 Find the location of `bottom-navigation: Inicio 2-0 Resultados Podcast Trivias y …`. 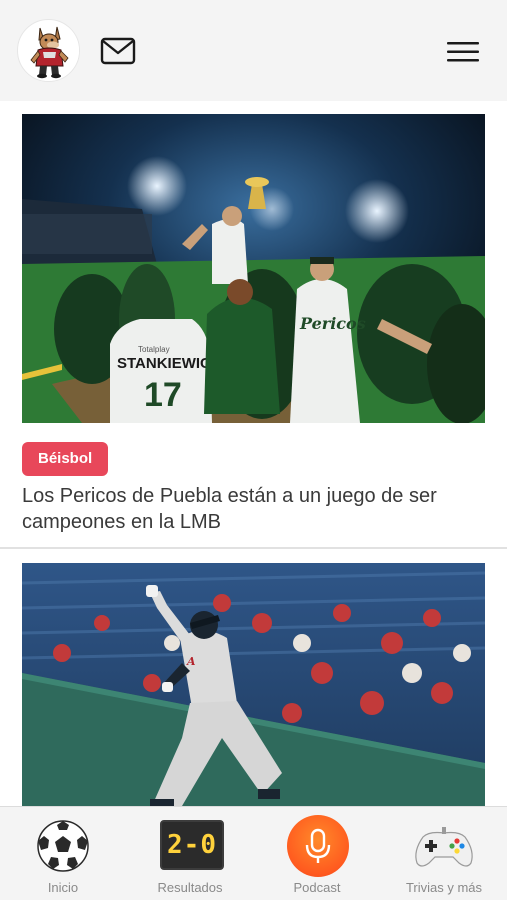

bottom-navigation: Inicio 2-0 Resultados Podcast Trivias y … is located at coordinates (253, 853).